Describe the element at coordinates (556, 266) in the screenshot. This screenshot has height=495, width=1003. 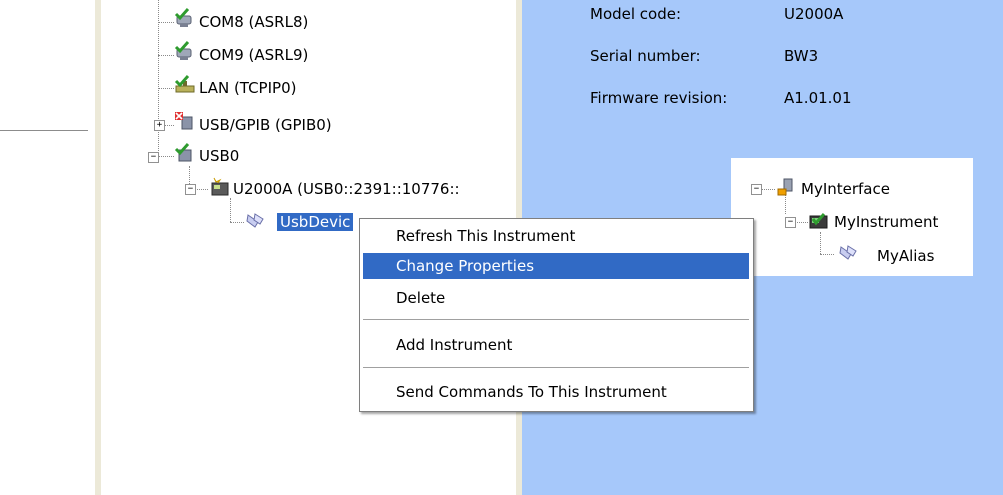
I see `menu-item-change-properties: Change Properties` at that location.